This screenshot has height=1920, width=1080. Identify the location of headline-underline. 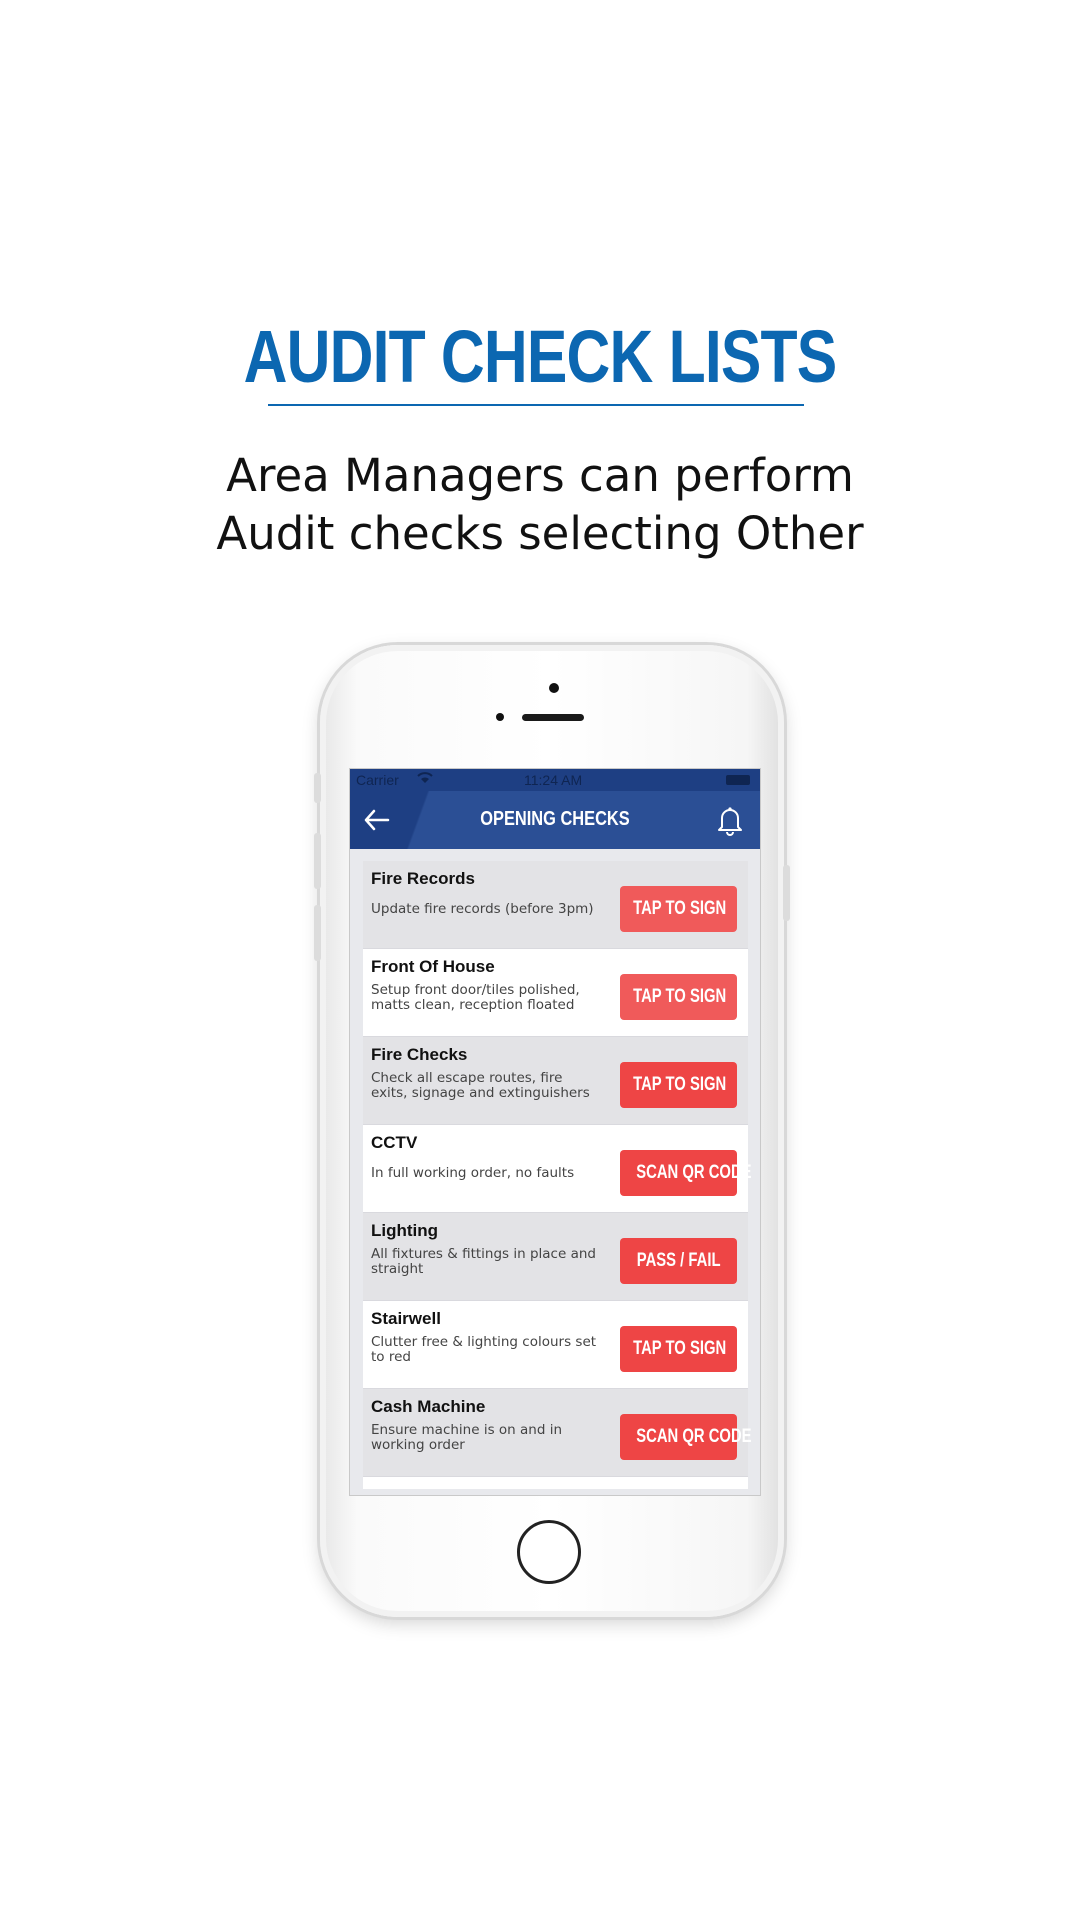
(536, 405).